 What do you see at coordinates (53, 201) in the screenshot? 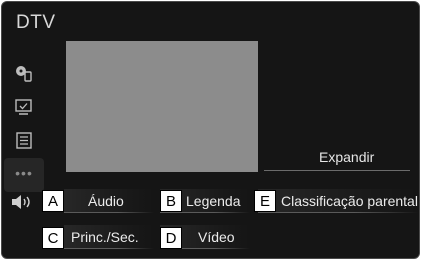
I see `callout-a: A` at bounding box center [53, 201].